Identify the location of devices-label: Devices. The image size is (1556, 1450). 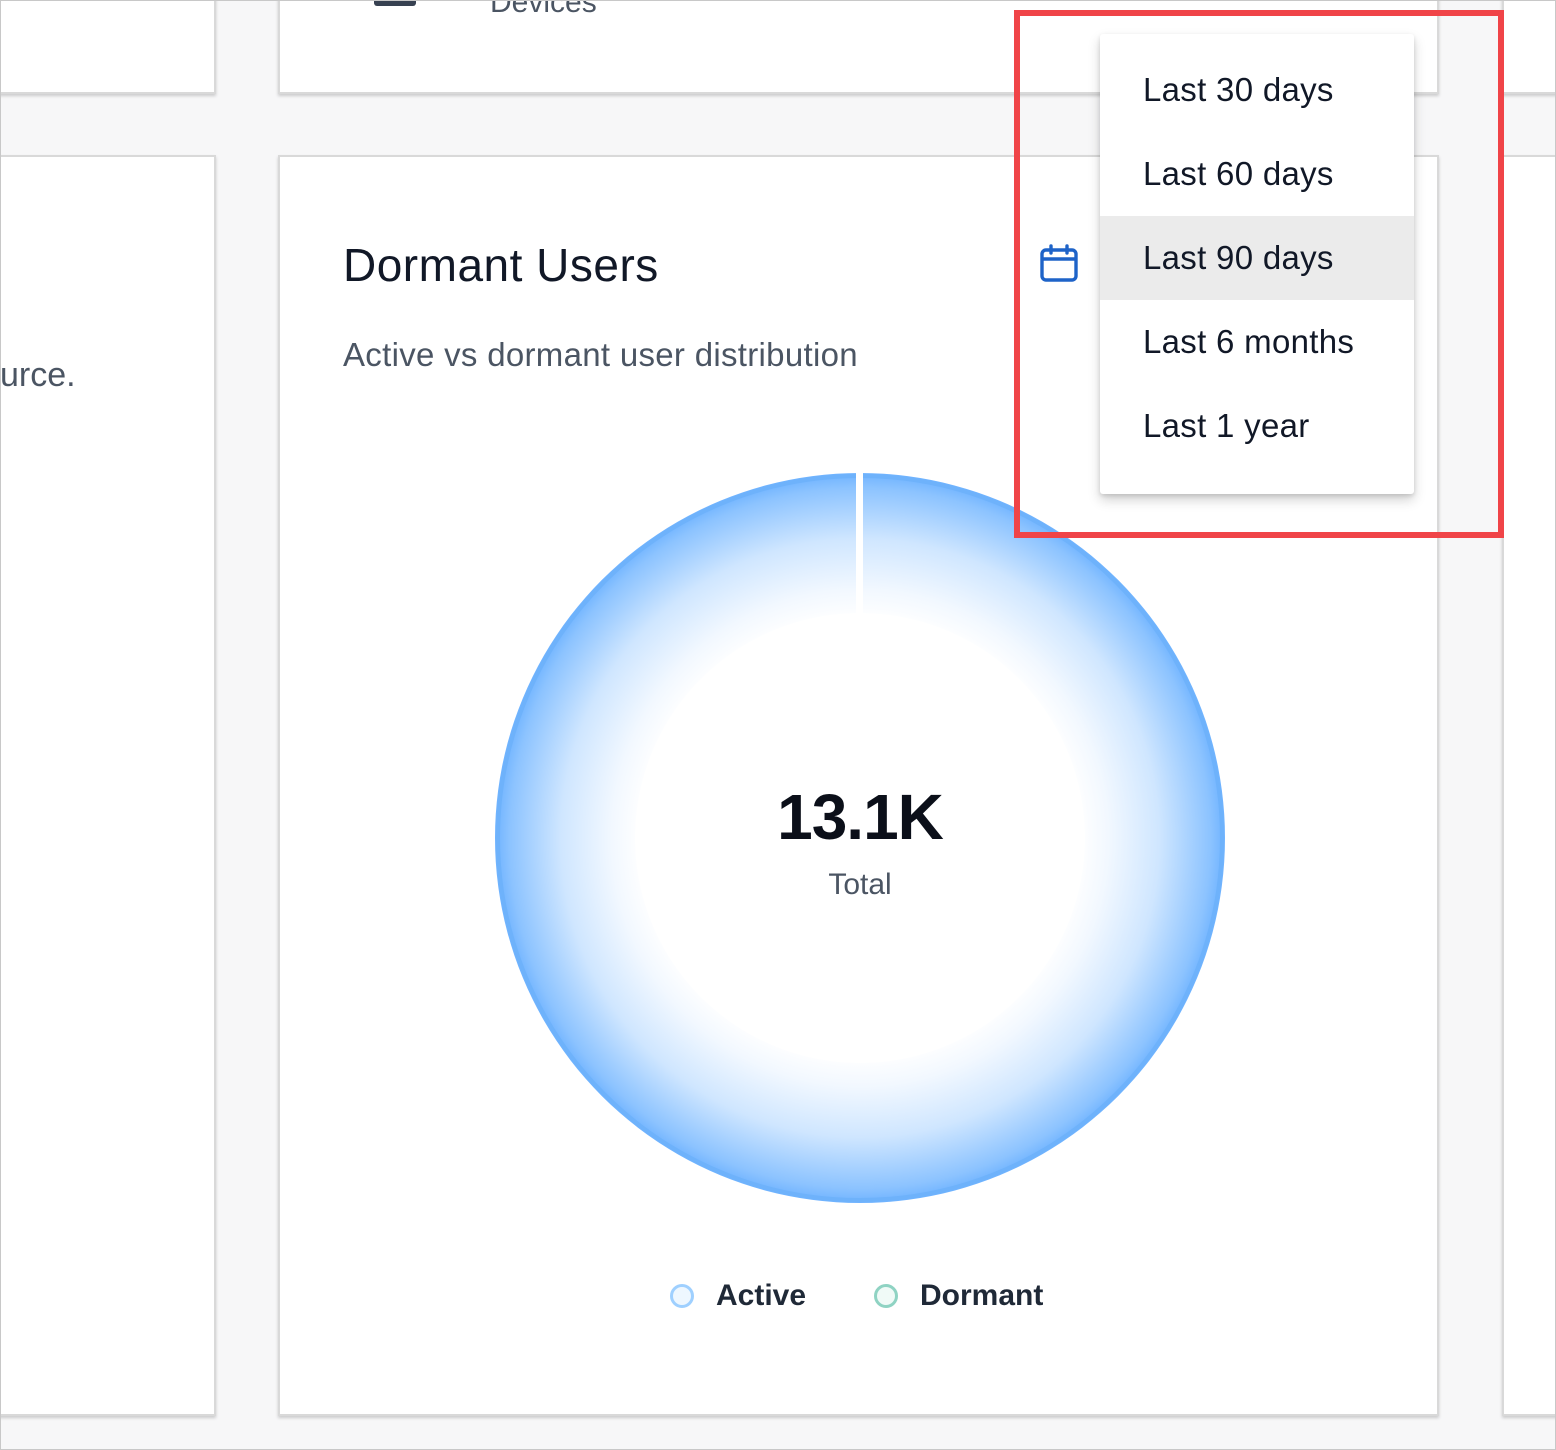
(543, 9).